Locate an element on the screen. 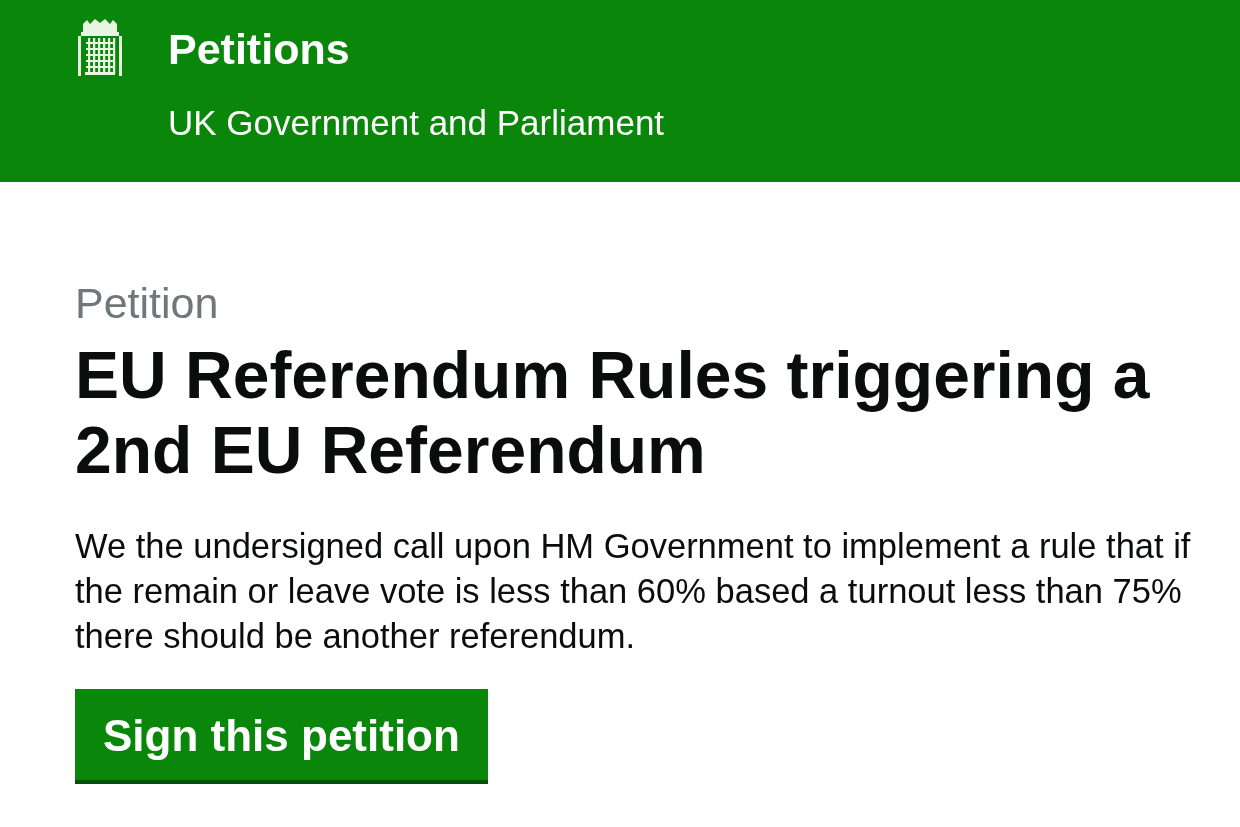 This screenshot has height=827, width=1240. page-type-label: Petition is located at coordinates (147, 303).